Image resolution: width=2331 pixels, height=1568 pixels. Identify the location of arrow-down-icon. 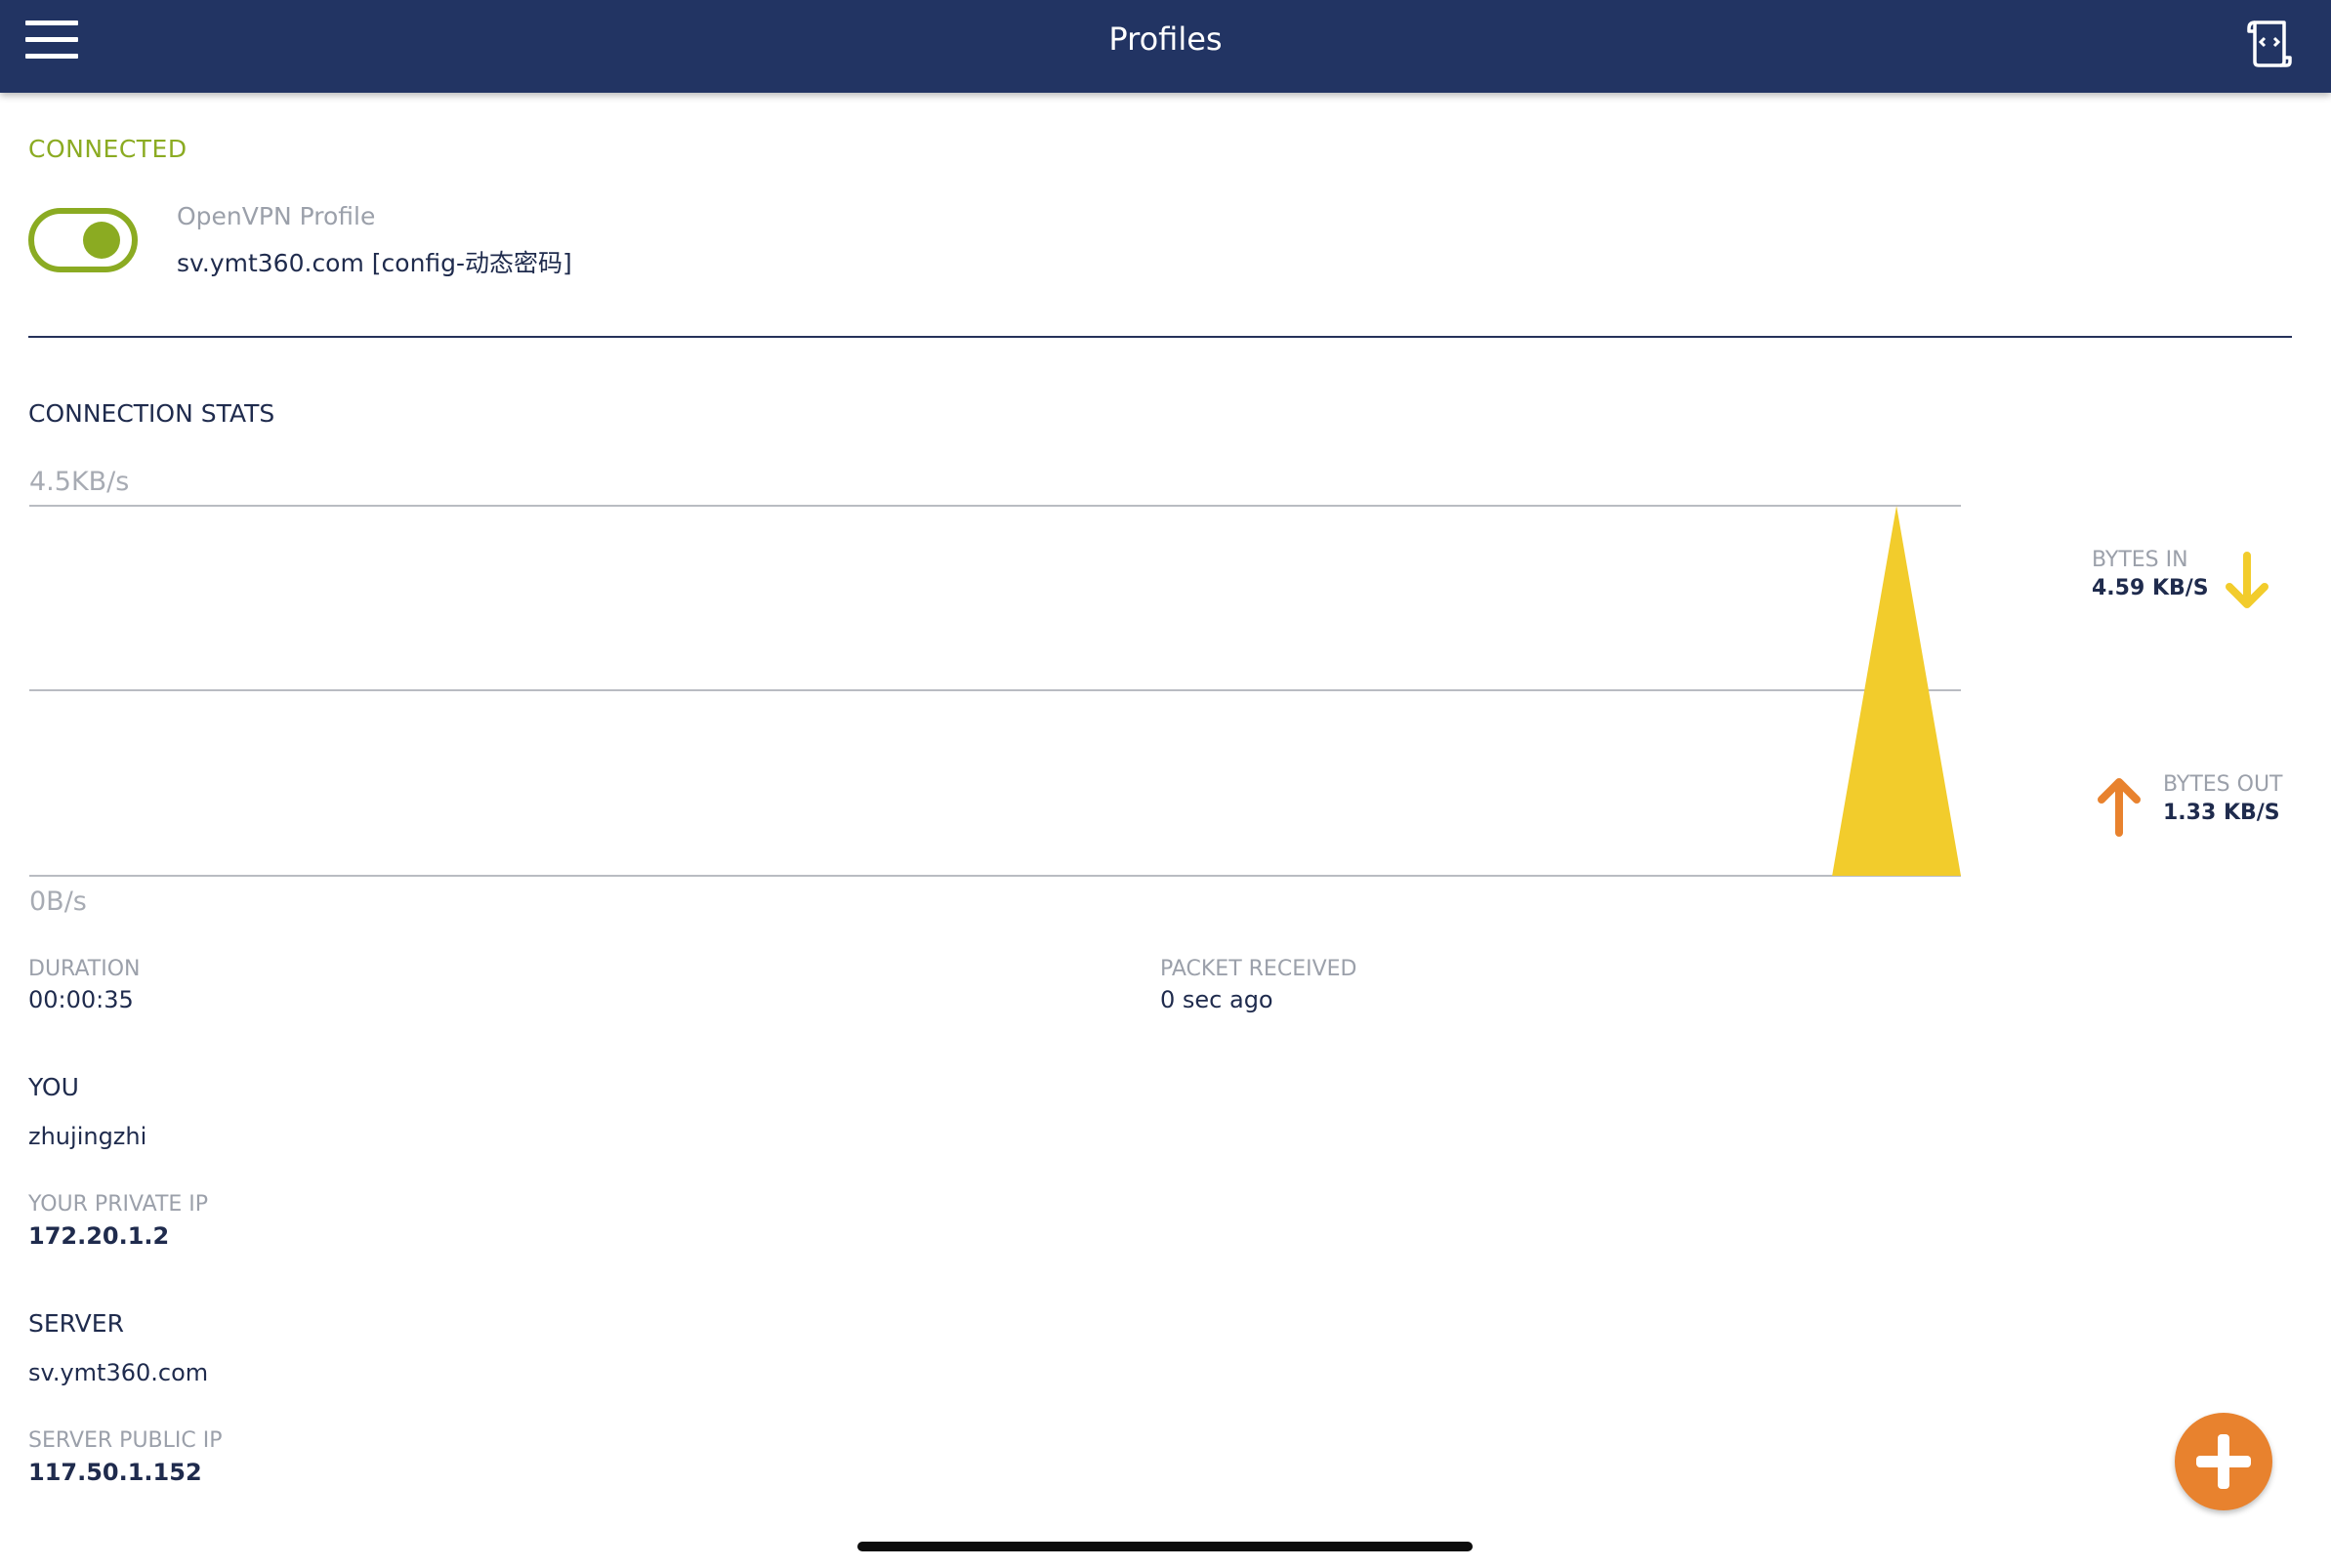
(2247, 580).